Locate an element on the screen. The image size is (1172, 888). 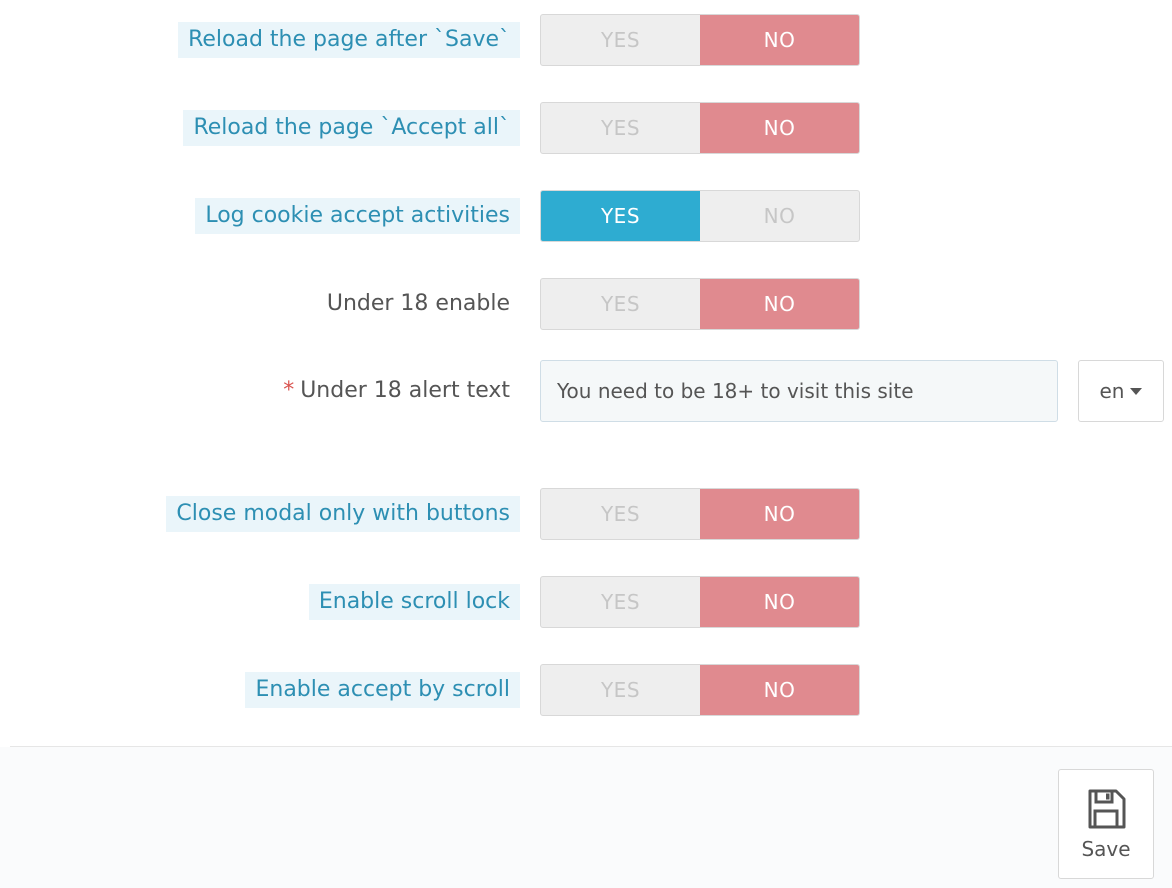
reload-accept-all-toggle: YES NO is located at coordinates (700, 128).